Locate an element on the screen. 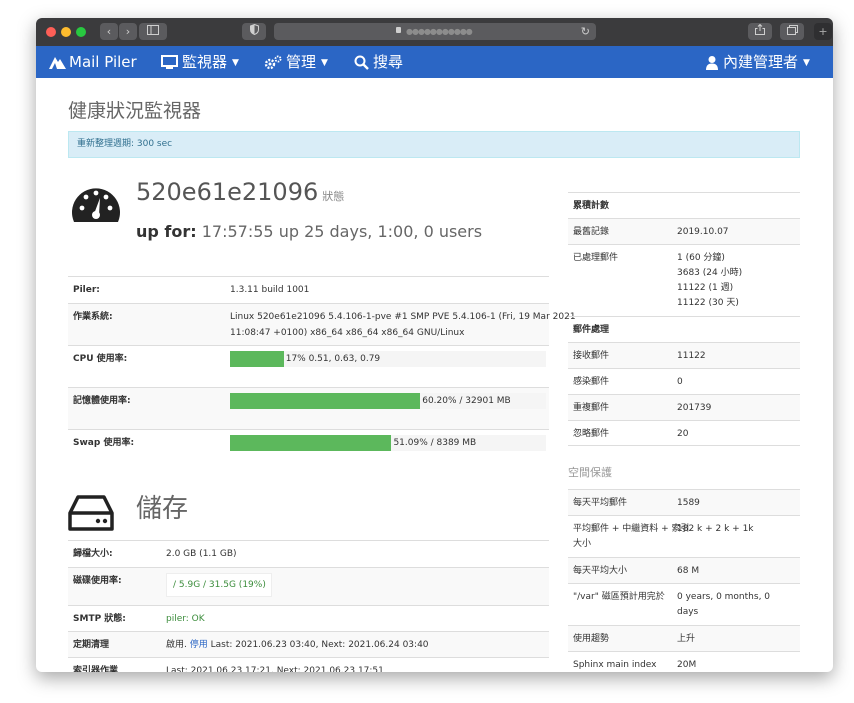  disk-usage-value: / 5.9G / 31.5G (19%) is located at coordinates (219, 585).